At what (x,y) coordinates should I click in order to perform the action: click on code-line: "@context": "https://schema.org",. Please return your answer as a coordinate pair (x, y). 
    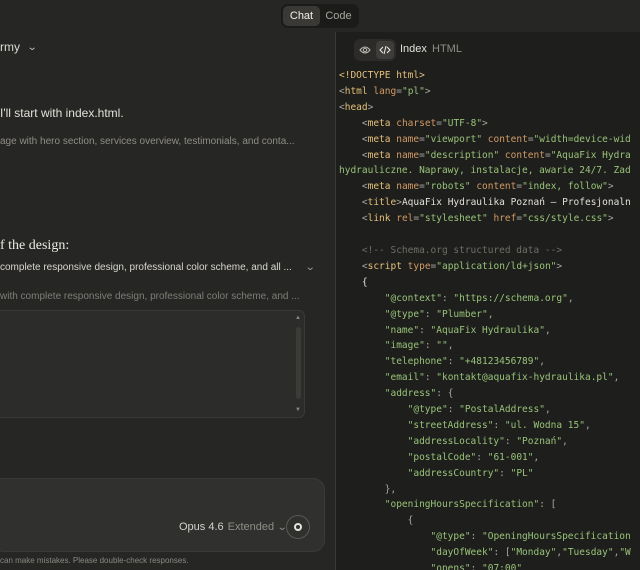
    Looking at the image, I should click on (485, 299).